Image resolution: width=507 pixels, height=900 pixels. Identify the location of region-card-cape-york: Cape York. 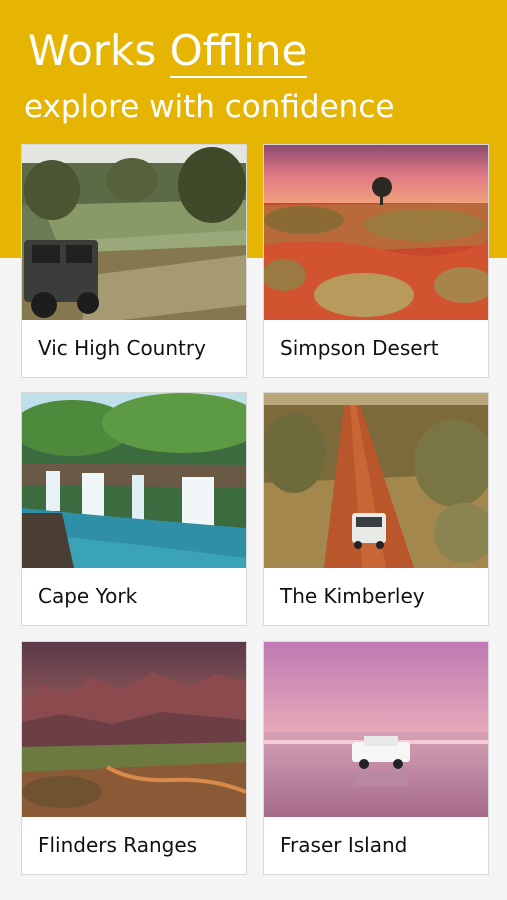
(134, 509).